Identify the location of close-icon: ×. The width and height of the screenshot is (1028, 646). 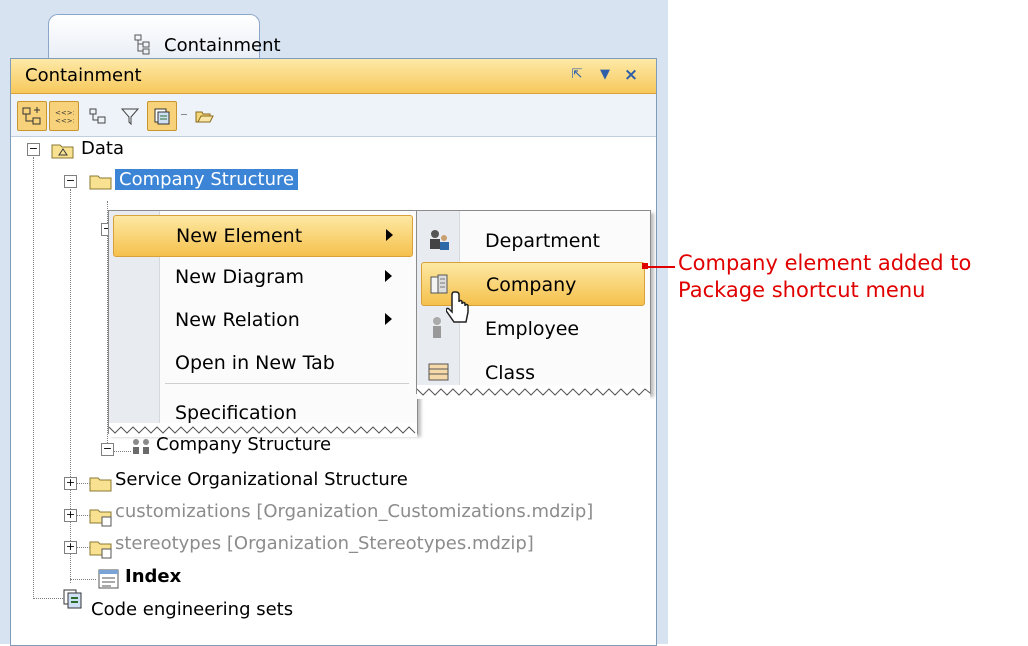
(631, 75).